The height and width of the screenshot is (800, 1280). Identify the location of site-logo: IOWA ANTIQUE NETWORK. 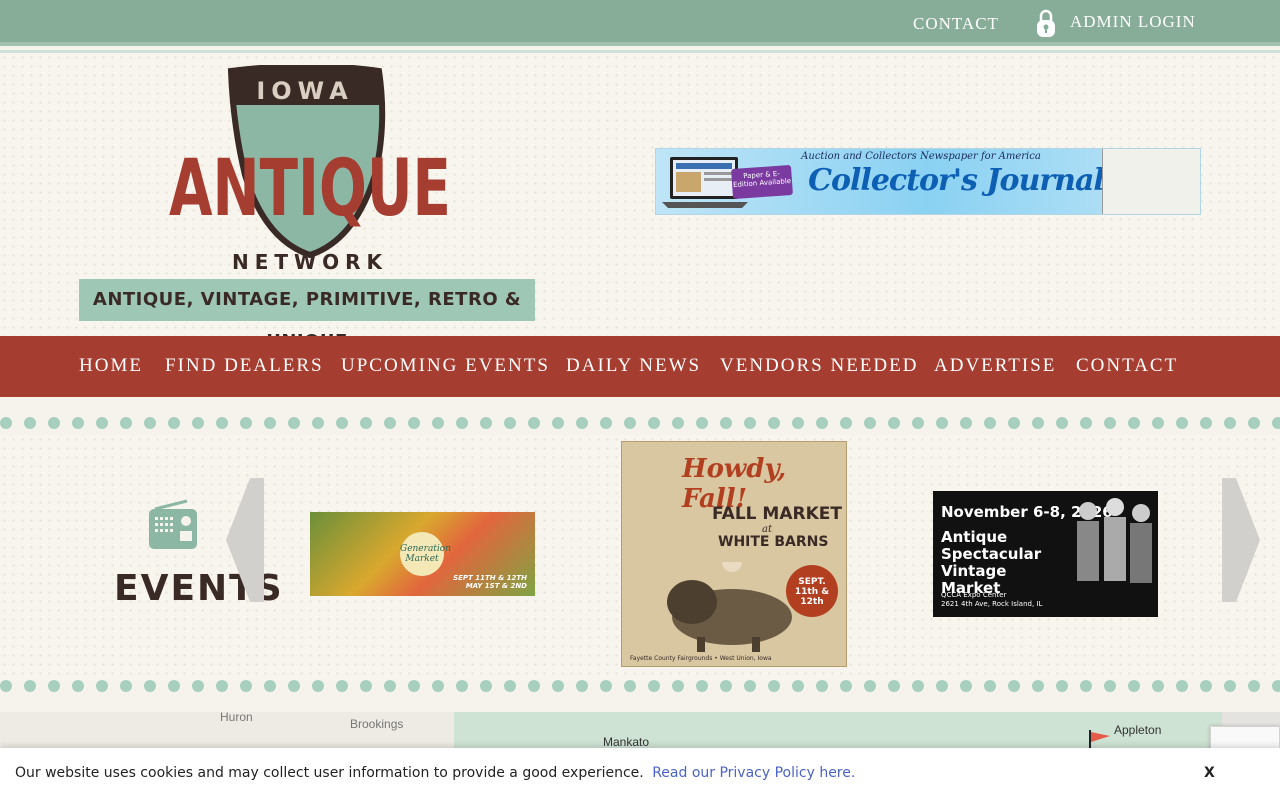
(310, 170).